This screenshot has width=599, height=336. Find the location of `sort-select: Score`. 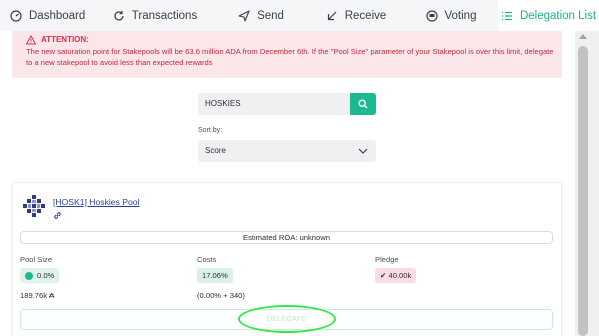

sort-select: Score is located at coordinates (287, 151).